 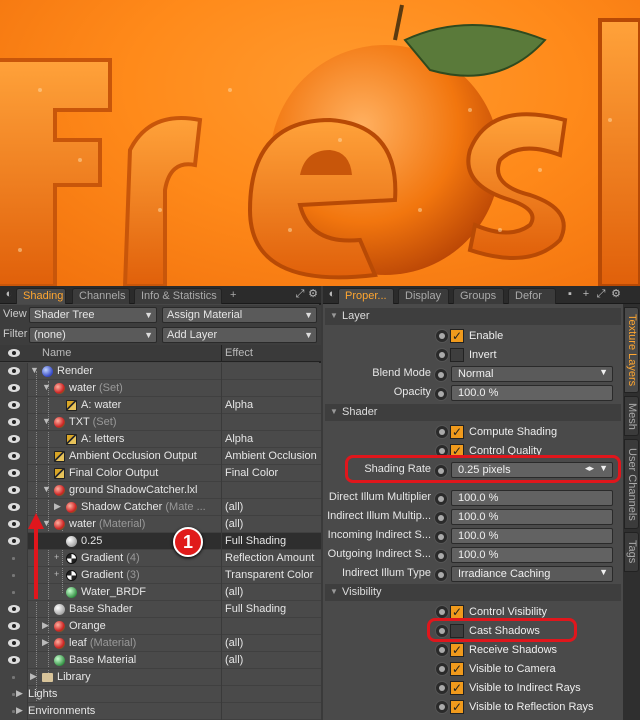 What do you see at coordinates (232, 296) in the screenshot?
I see `add-tab-button: +` at bounding box center [232, 296].